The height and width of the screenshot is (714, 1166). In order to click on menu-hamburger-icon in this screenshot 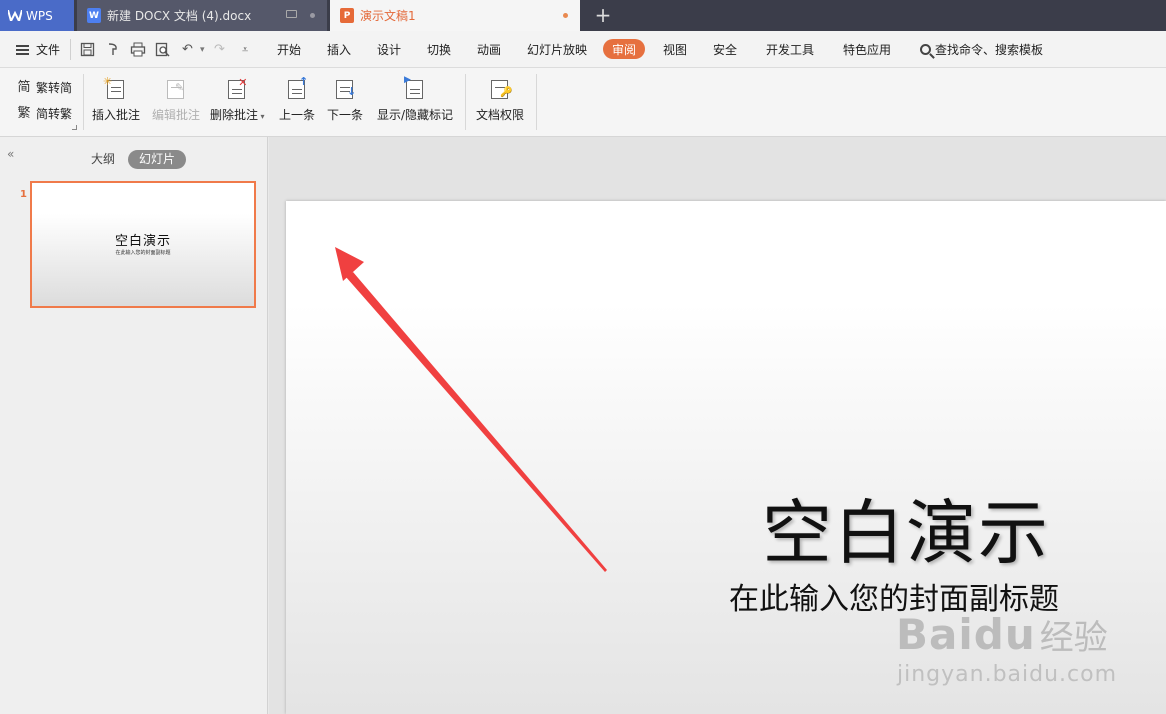, I will do `click(22, 49)`.